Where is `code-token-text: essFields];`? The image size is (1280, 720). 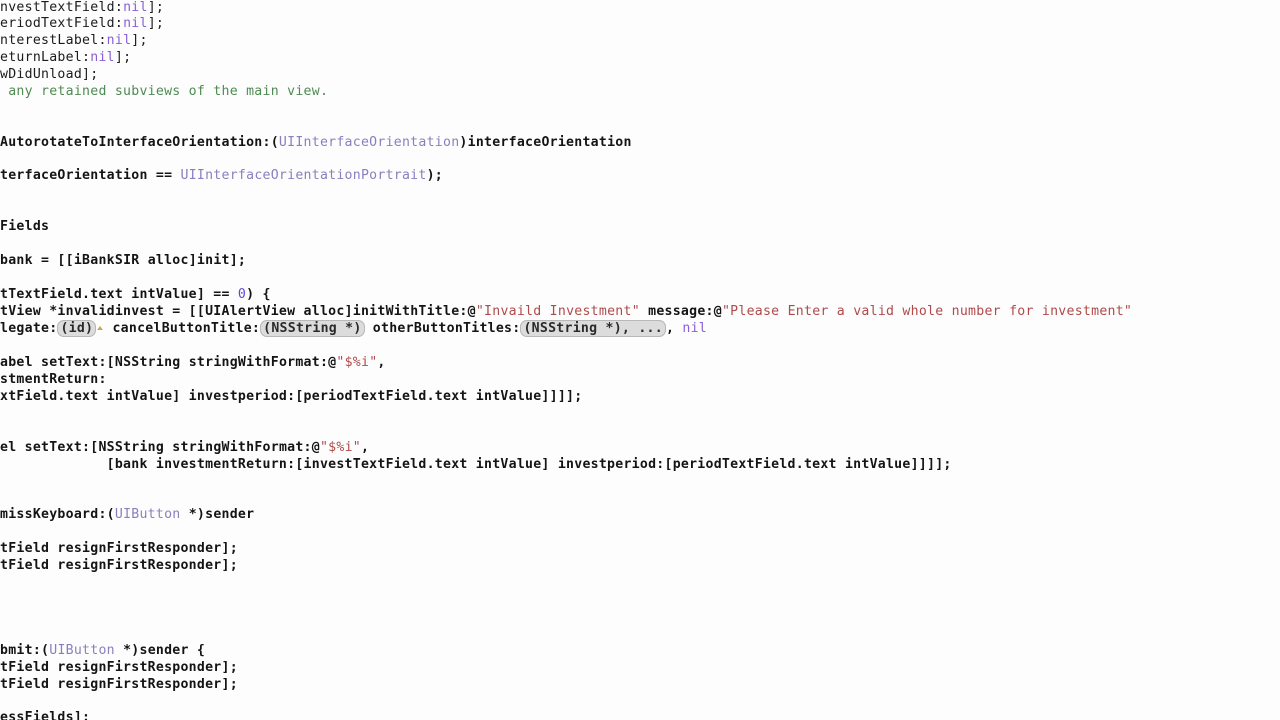
code-token-text: essFields]; is located at coordinates (45, 715).